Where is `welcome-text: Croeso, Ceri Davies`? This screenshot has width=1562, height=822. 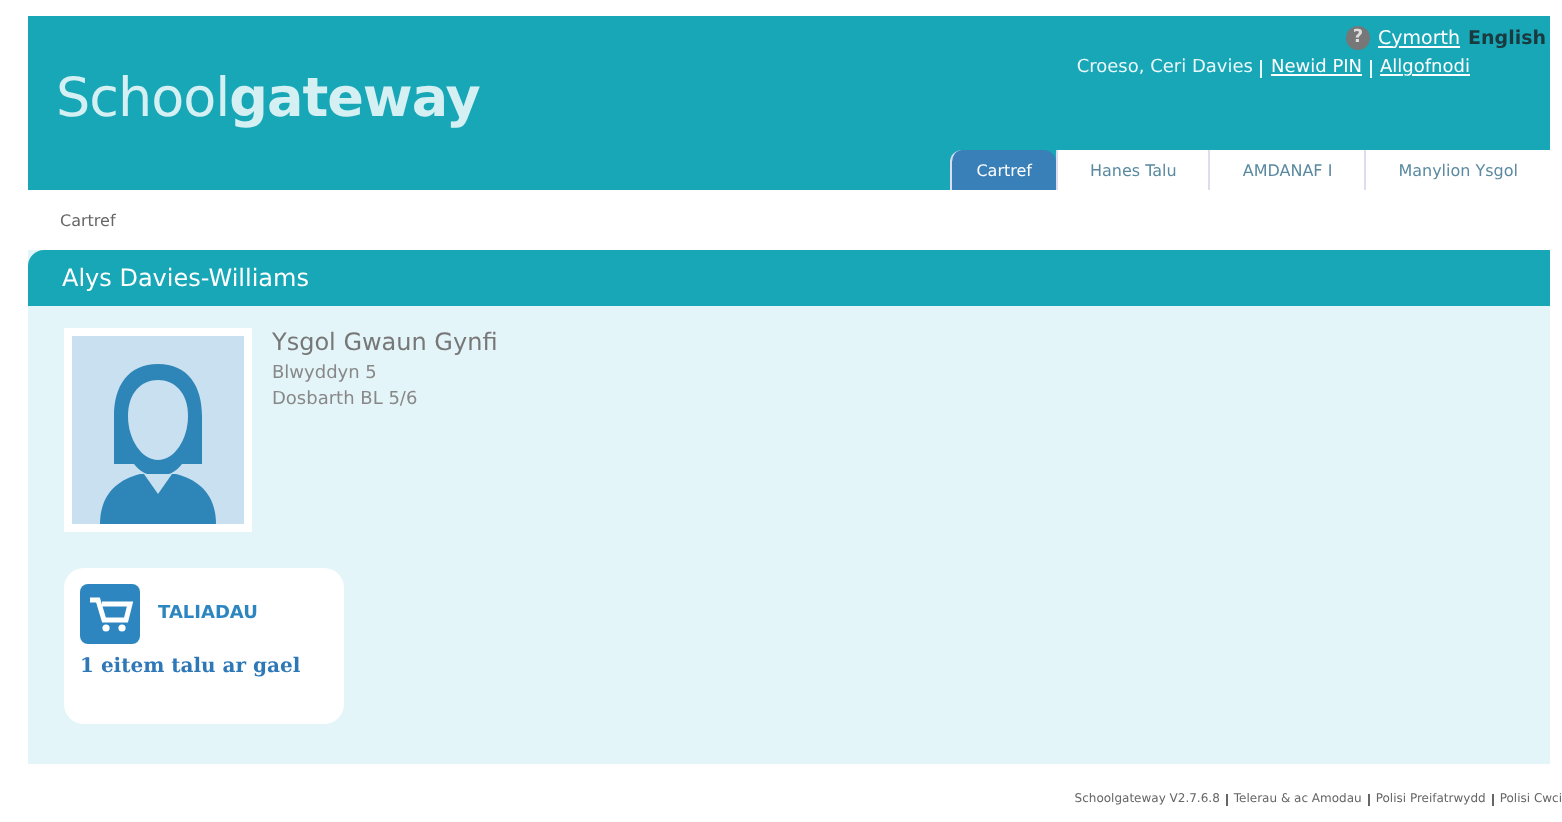
welcome-text: Croeso, Ceri Davies is located at coordinates (1164, 68).